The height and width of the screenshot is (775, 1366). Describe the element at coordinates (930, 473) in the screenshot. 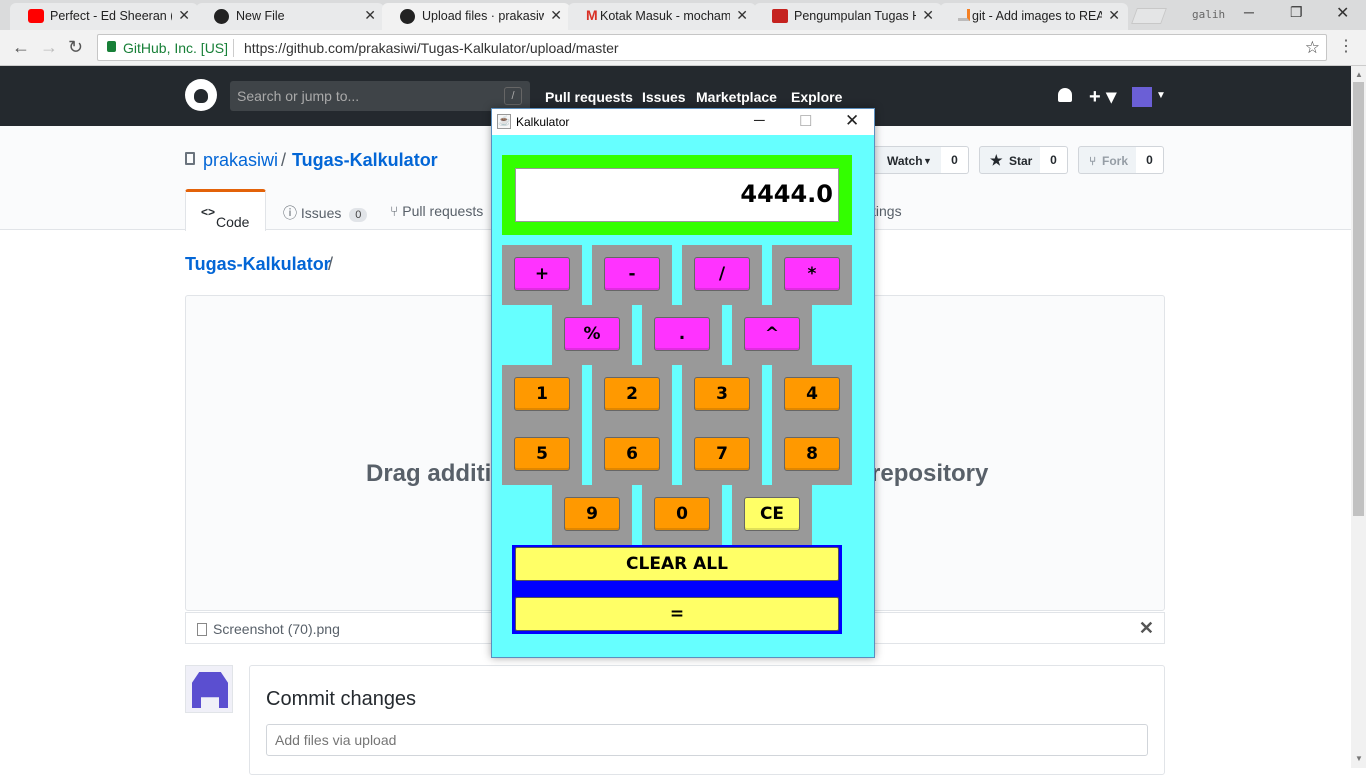

I see `dropzone-text-right: repository` at that location.